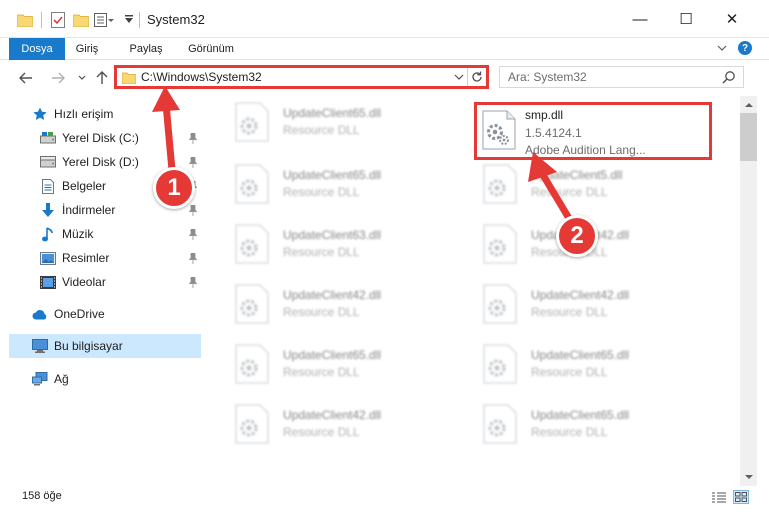 This screenshot has width=769, height=527. Describe the element at coordinates (748, 291) in the screenshot. I see `vertical-scrollbar` at that location.